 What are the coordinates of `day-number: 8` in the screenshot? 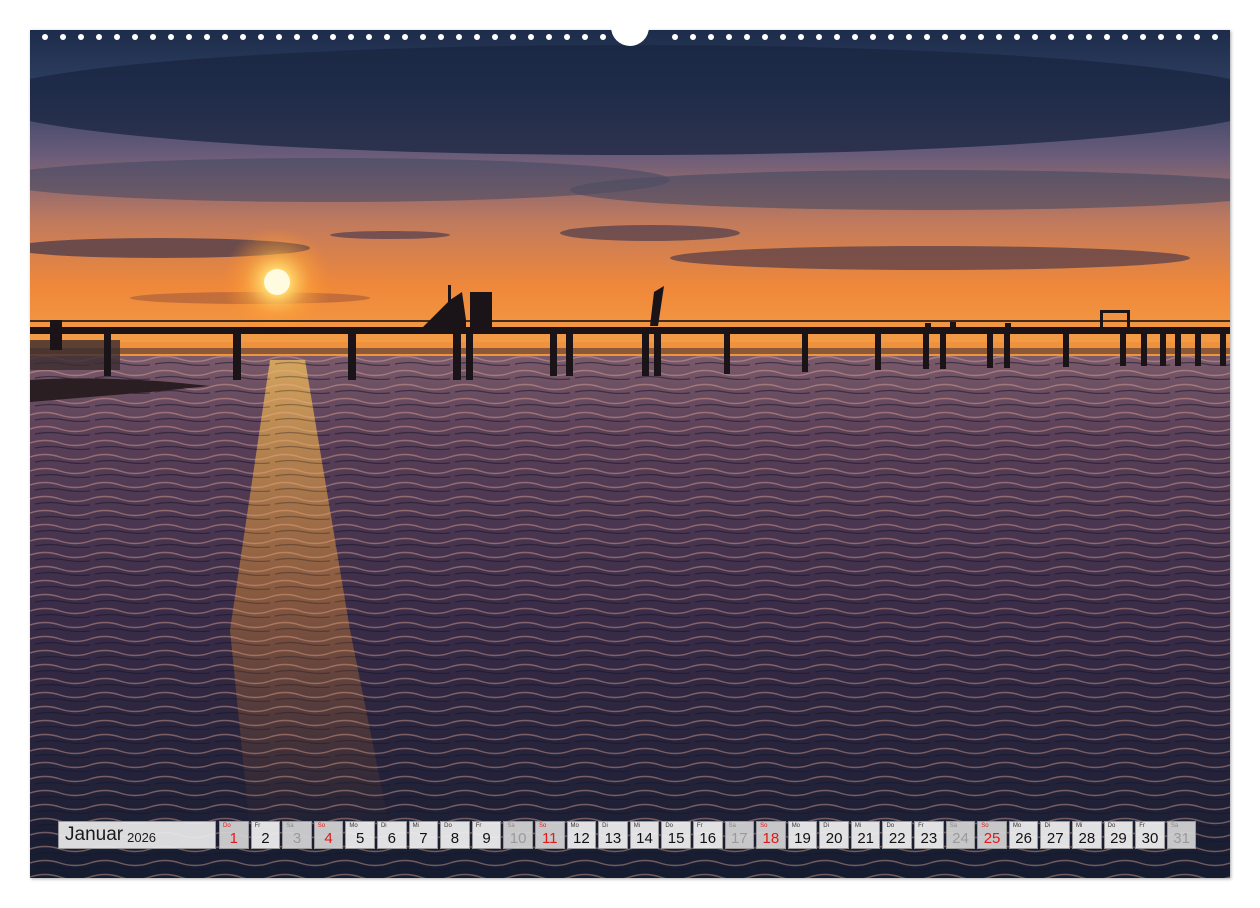 It's located at (455, 839).